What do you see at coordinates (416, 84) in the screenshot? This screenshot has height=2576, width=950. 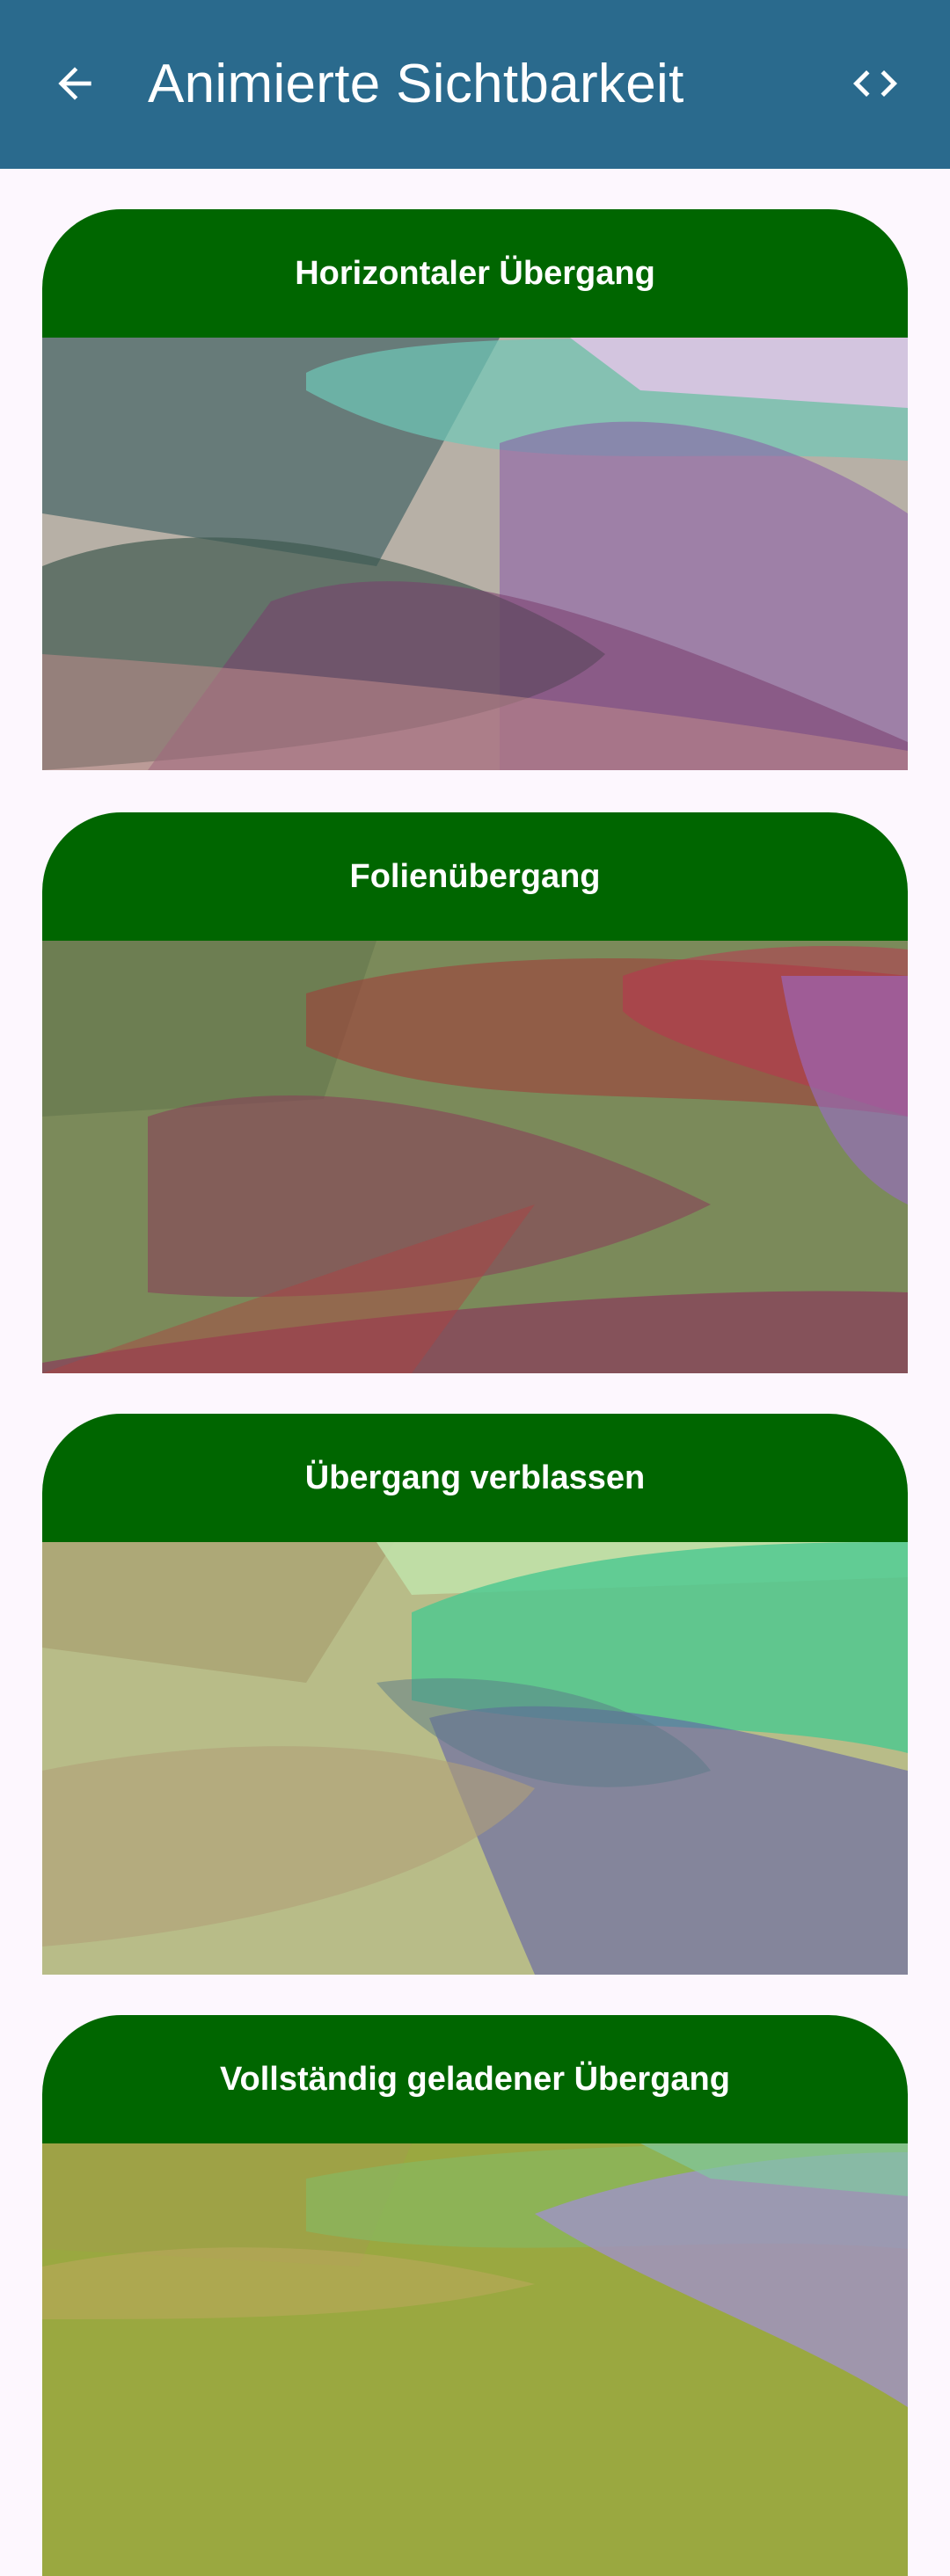 I see `page-title: Animierte Sichtbarkeit` at bounding box center [416, 84].